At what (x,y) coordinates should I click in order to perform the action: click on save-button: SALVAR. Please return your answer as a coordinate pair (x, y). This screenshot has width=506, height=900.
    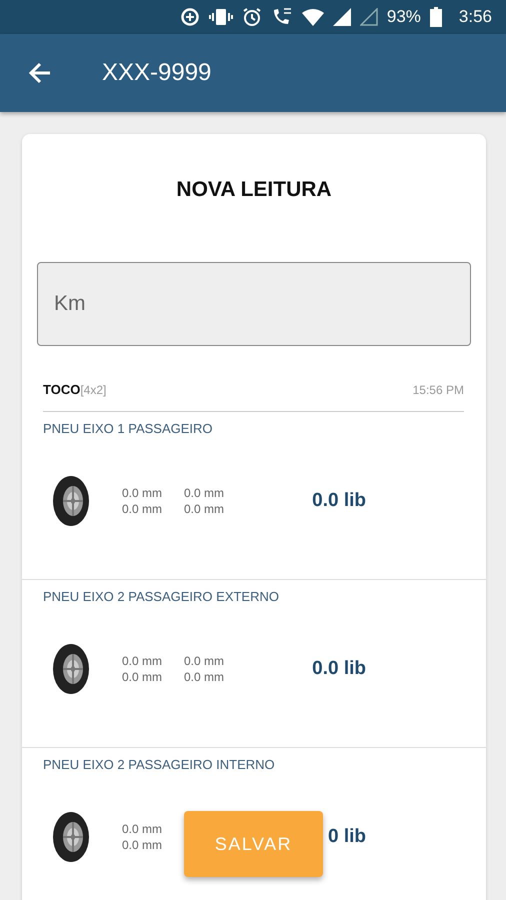
    Looking at the image, I should click on (253, 844).